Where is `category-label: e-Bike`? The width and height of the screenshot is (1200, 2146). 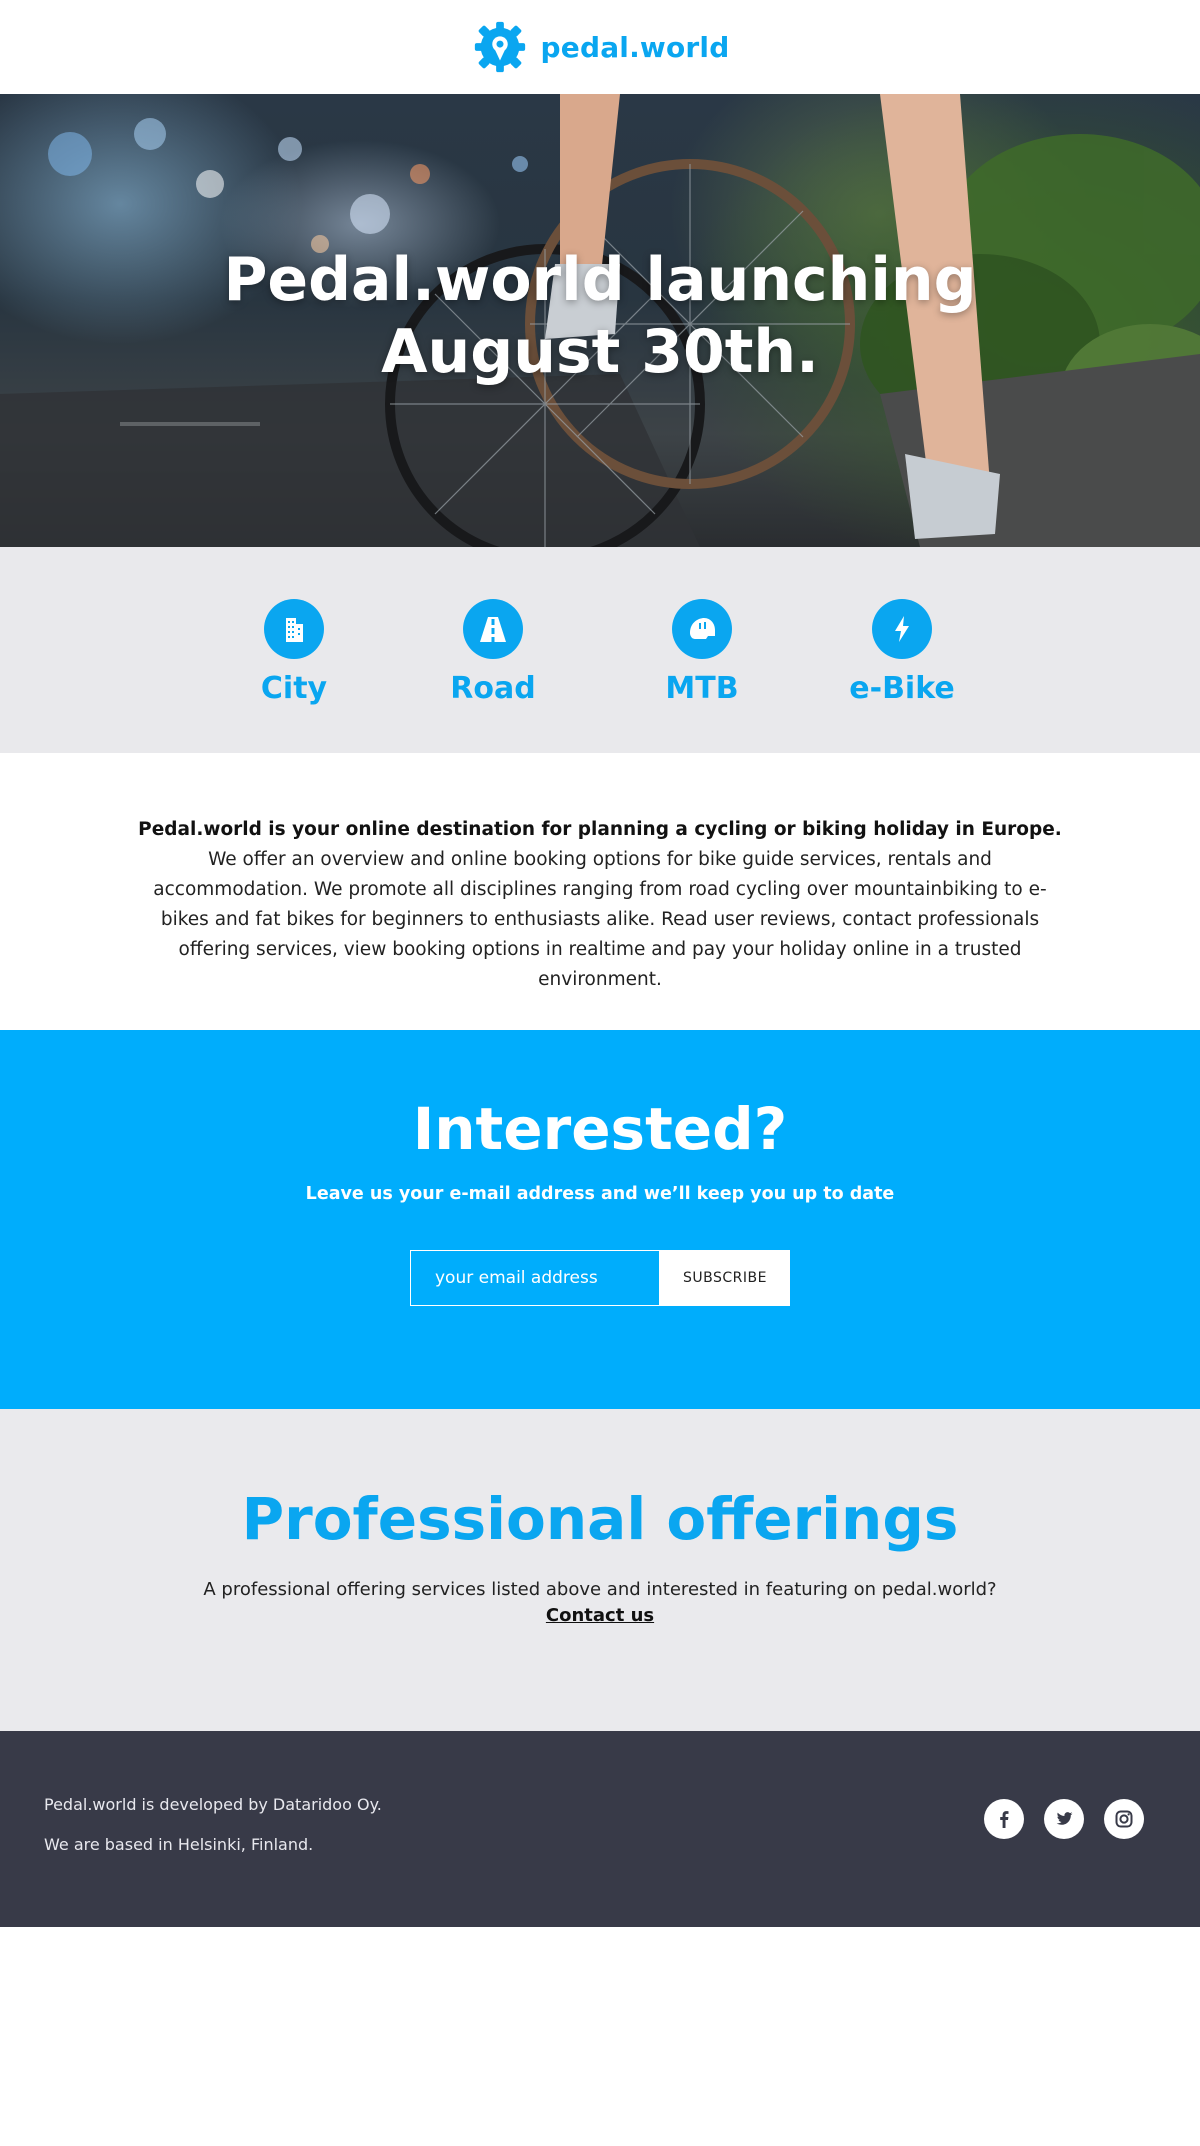 category-label: e-Bike is located at coordinates (902, 688).